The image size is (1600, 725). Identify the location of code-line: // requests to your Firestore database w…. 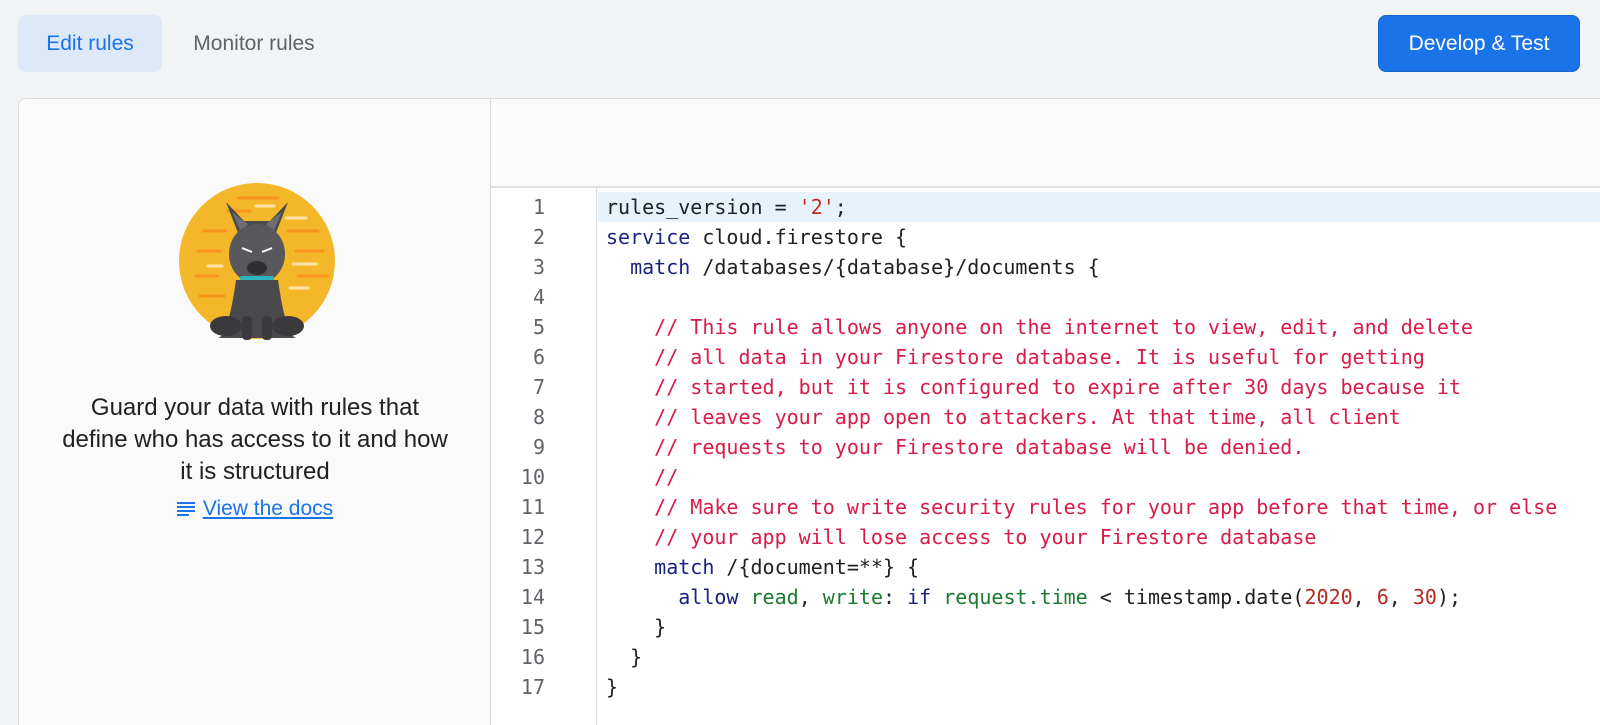
(951, 447).